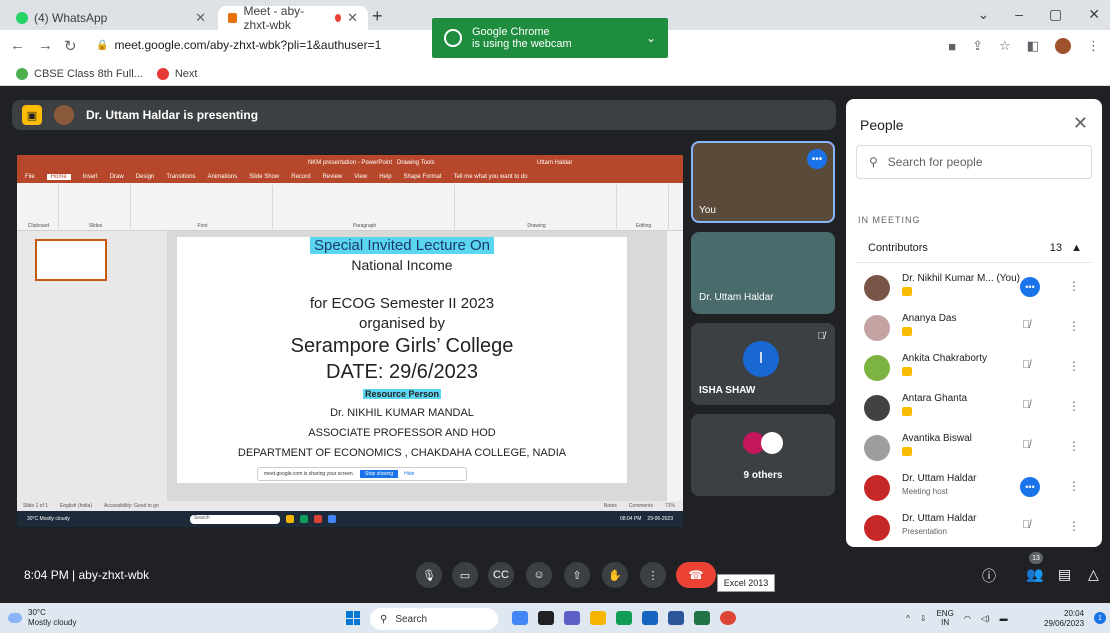 The image size is (1110, 633). What do you see at coordinates (944, 618) in the screenshot?
I see `language-indicator: ENG IN` at bounding box center [944, 618].